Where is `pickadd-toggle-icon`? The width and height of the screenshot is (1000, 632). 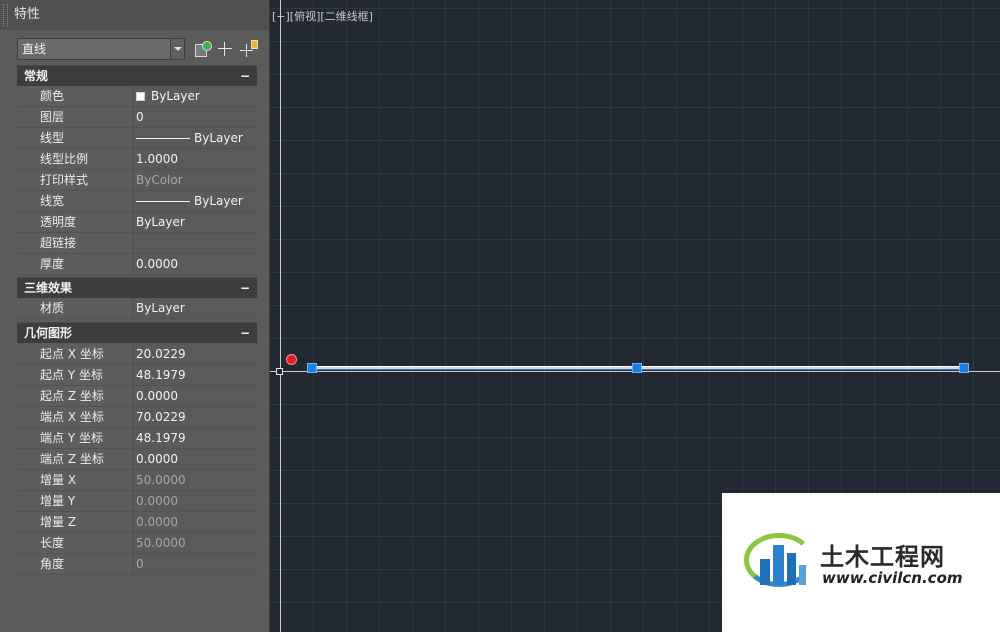 pickadd-toggle-icon is located at coordinates (249, 49).